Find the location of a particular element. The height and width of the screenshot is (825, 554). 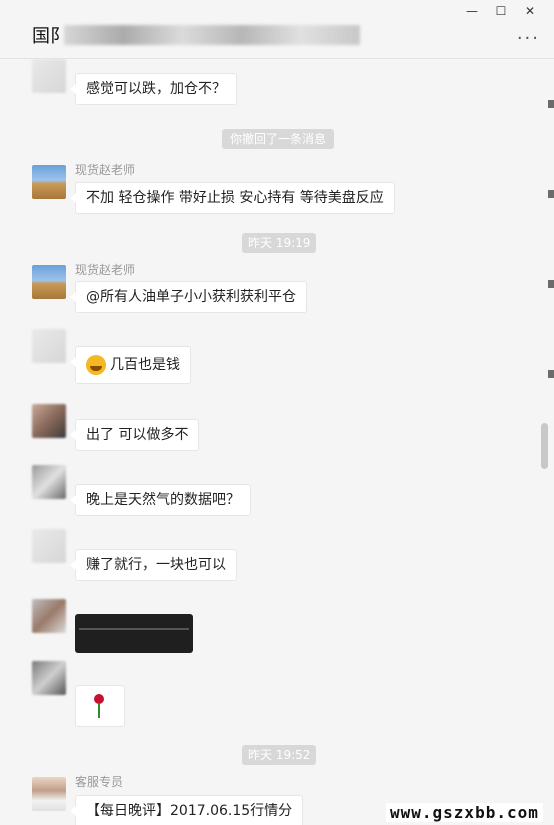

close-button: ✕ is located at coordinates (530, 11).